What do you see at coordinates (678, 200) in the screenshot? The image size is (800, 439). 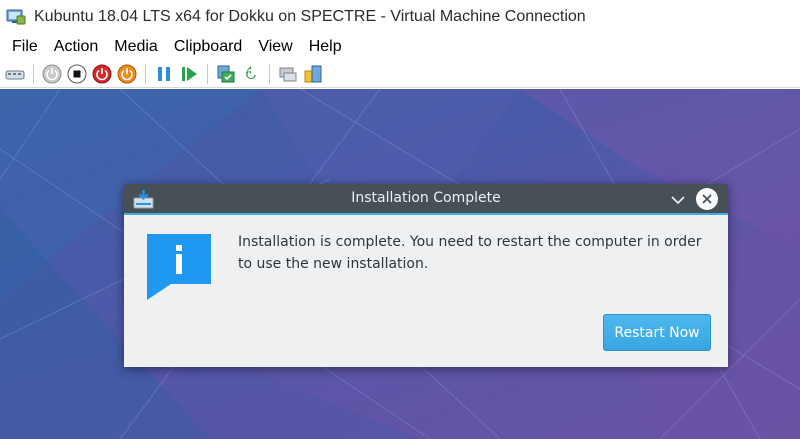 I see `chevron-down-icon` at bounding box center [678, 200].